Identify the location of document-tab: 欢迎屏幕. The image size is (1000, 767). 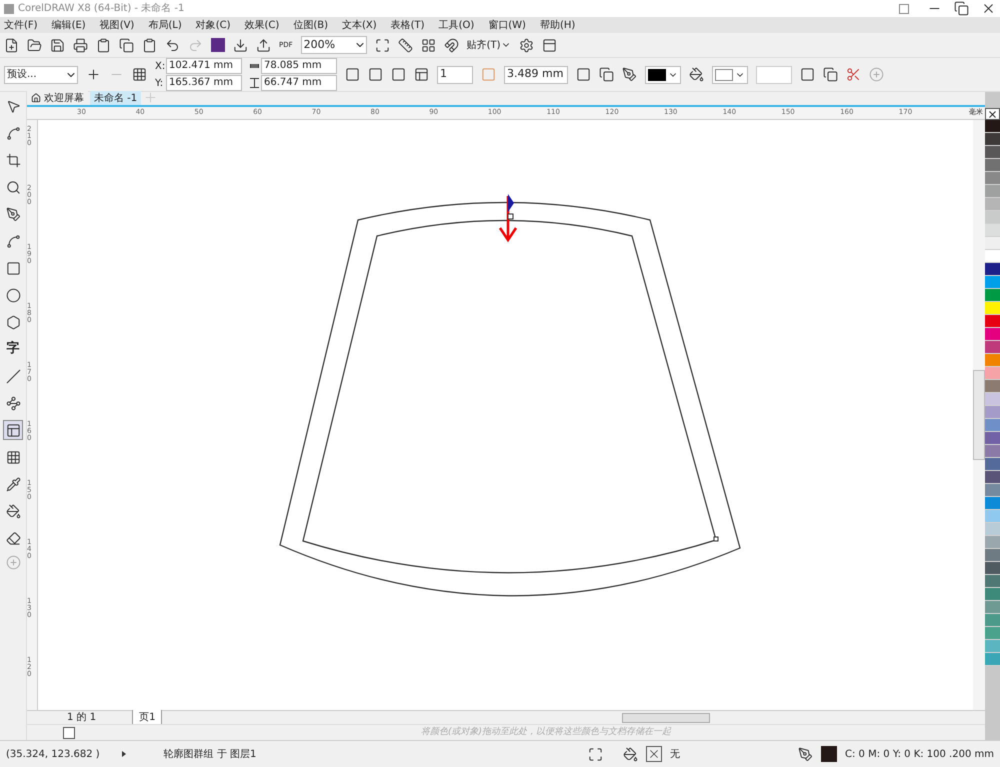
(57, 98).